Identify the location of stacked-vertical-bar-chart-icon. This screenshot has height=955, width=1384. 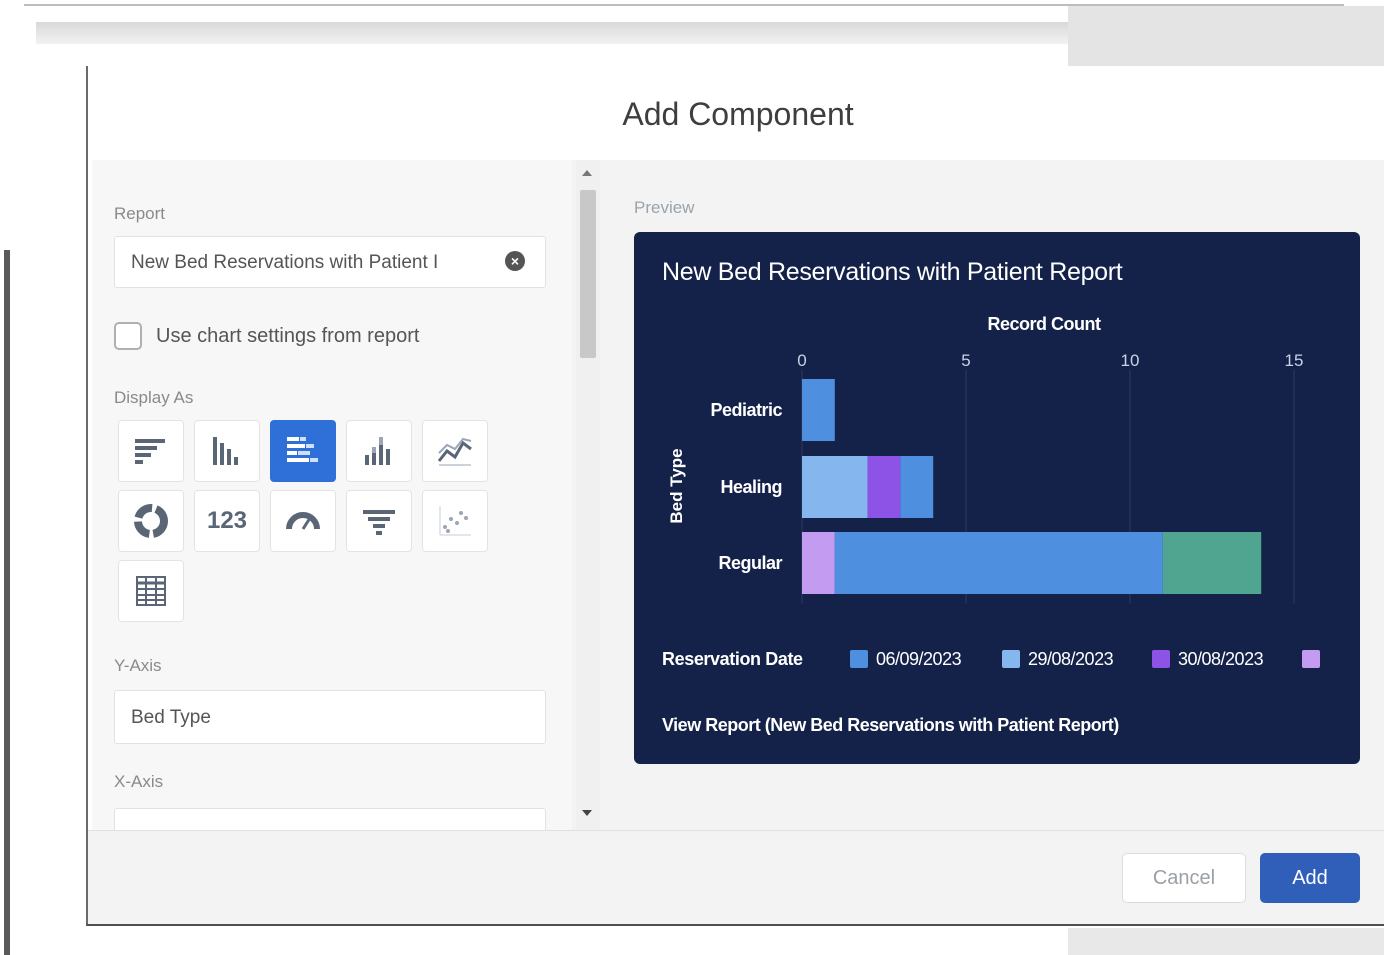
(377, 451).